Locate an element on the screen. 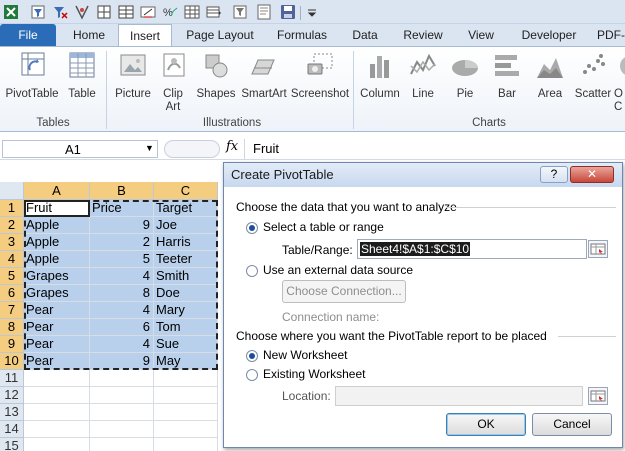 This screenshot has width=625, height=451. scatter-chart-button: Scatter is located at coordinates (593, 75).